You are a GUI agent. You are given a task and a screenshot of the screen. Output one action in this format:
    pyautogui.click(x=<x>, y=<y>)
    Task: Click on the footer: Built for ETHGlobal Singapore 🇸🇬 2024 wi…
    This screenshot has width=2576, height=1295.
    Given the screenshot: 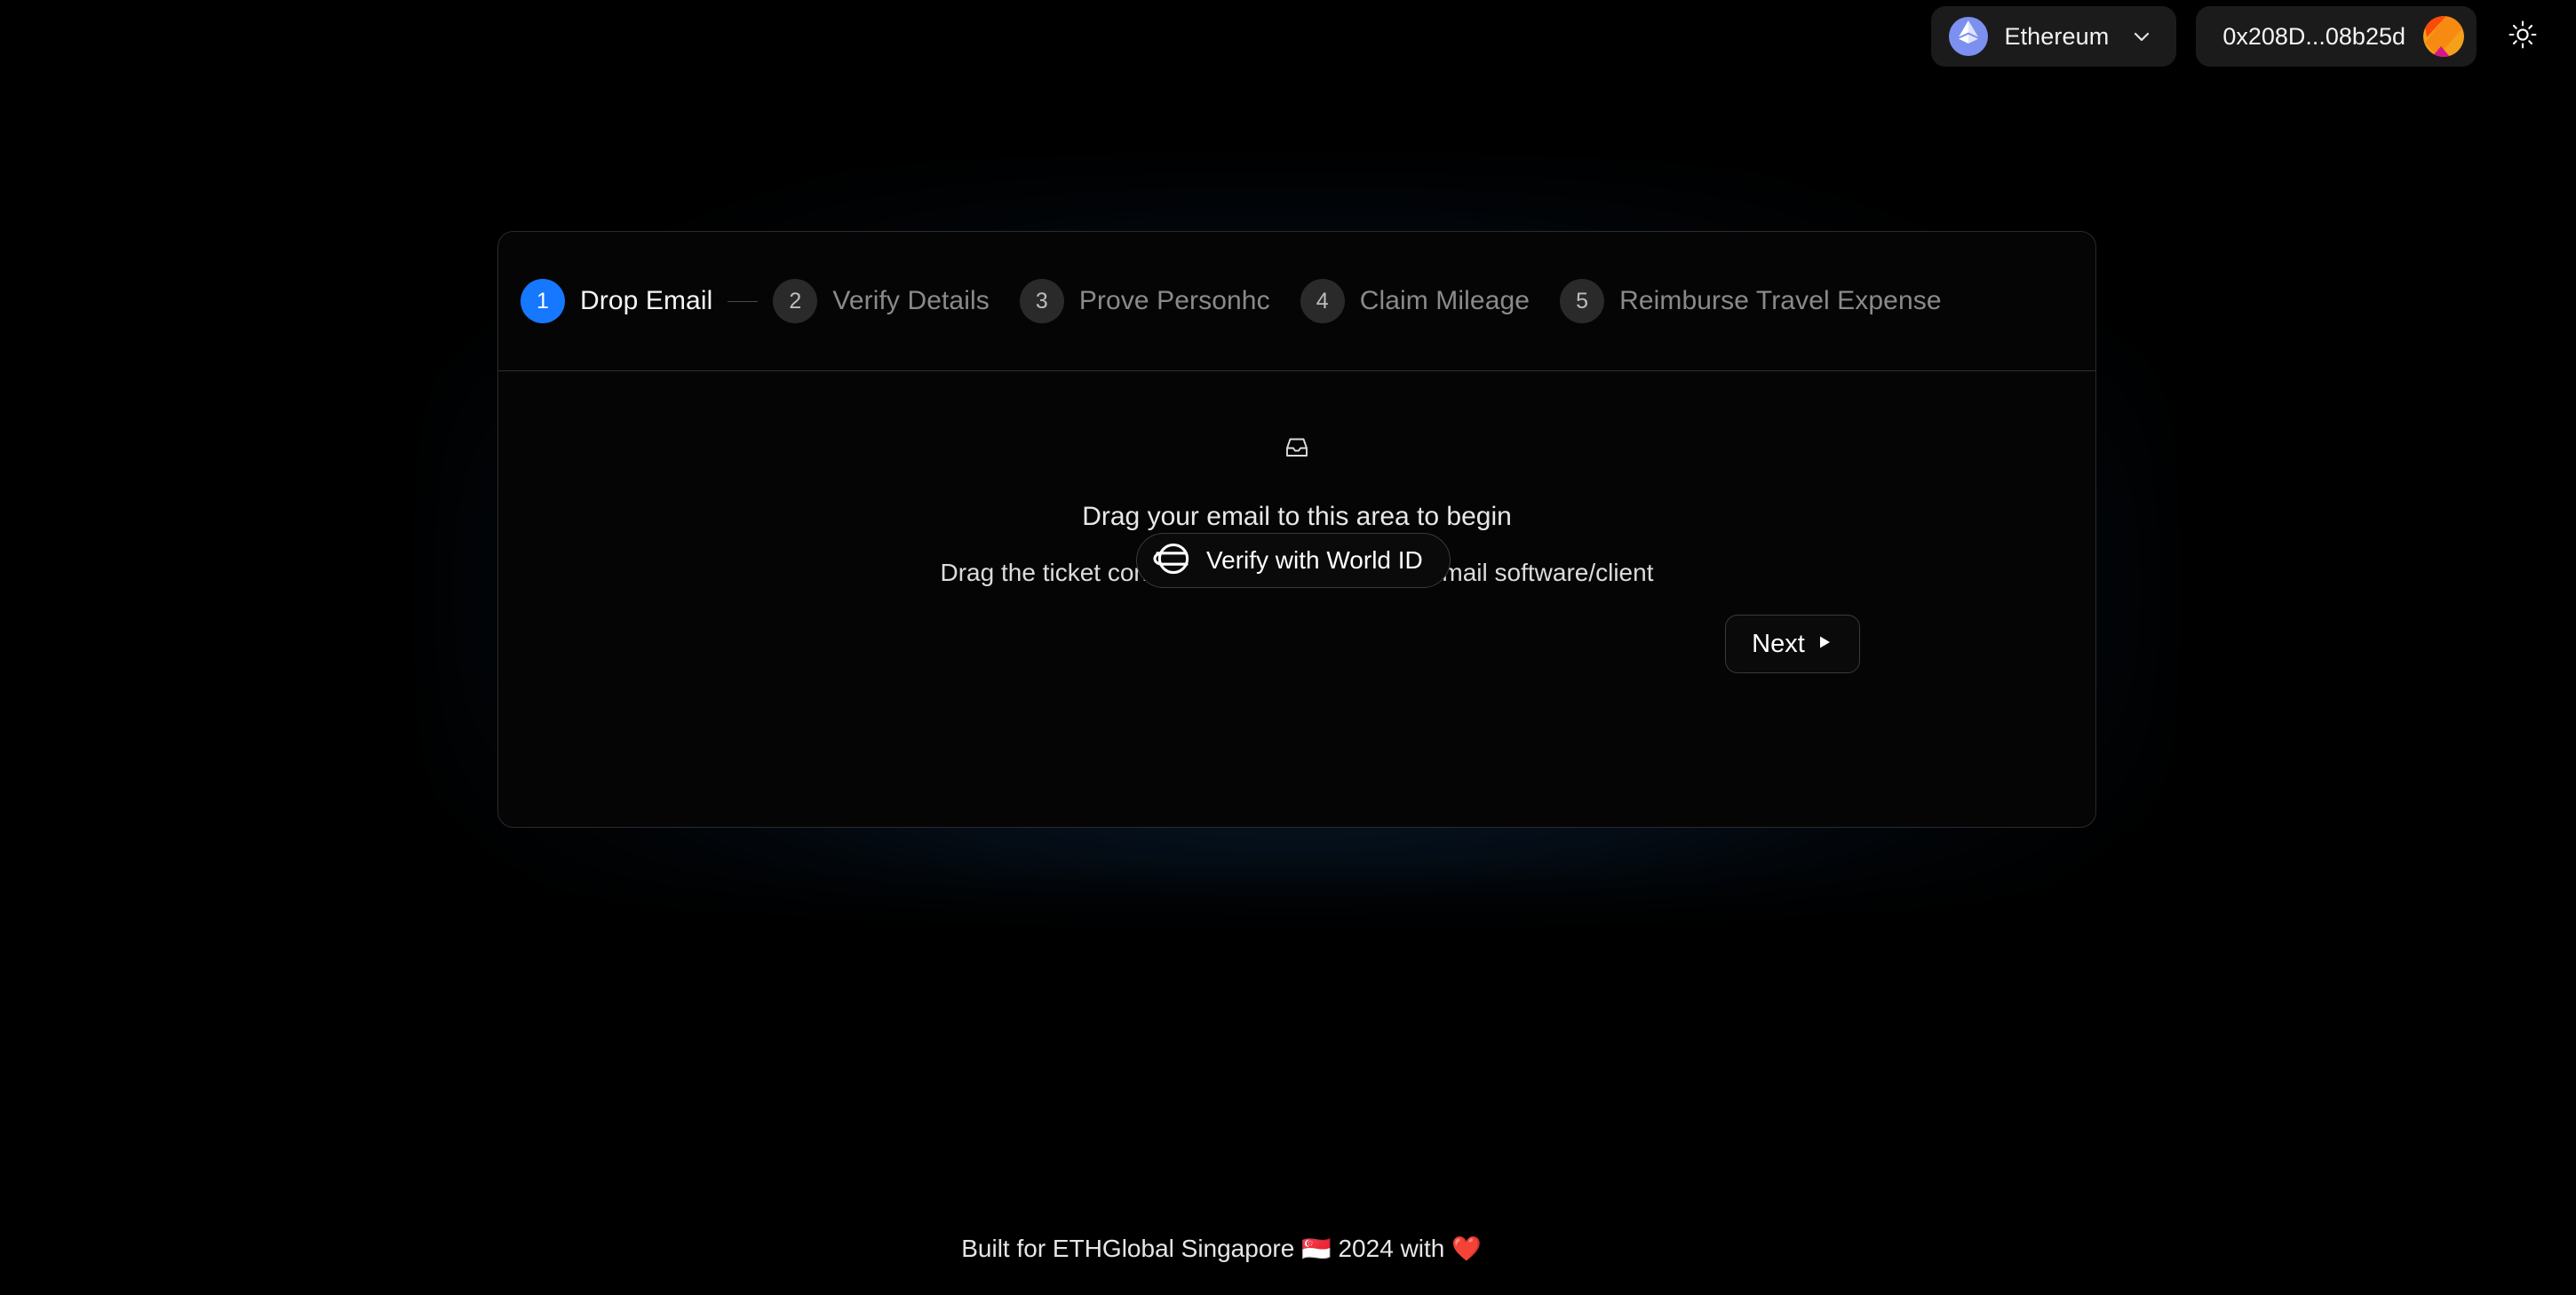 What is the action you would take?
    pyautogui.click(x=1288, y=1249)
    